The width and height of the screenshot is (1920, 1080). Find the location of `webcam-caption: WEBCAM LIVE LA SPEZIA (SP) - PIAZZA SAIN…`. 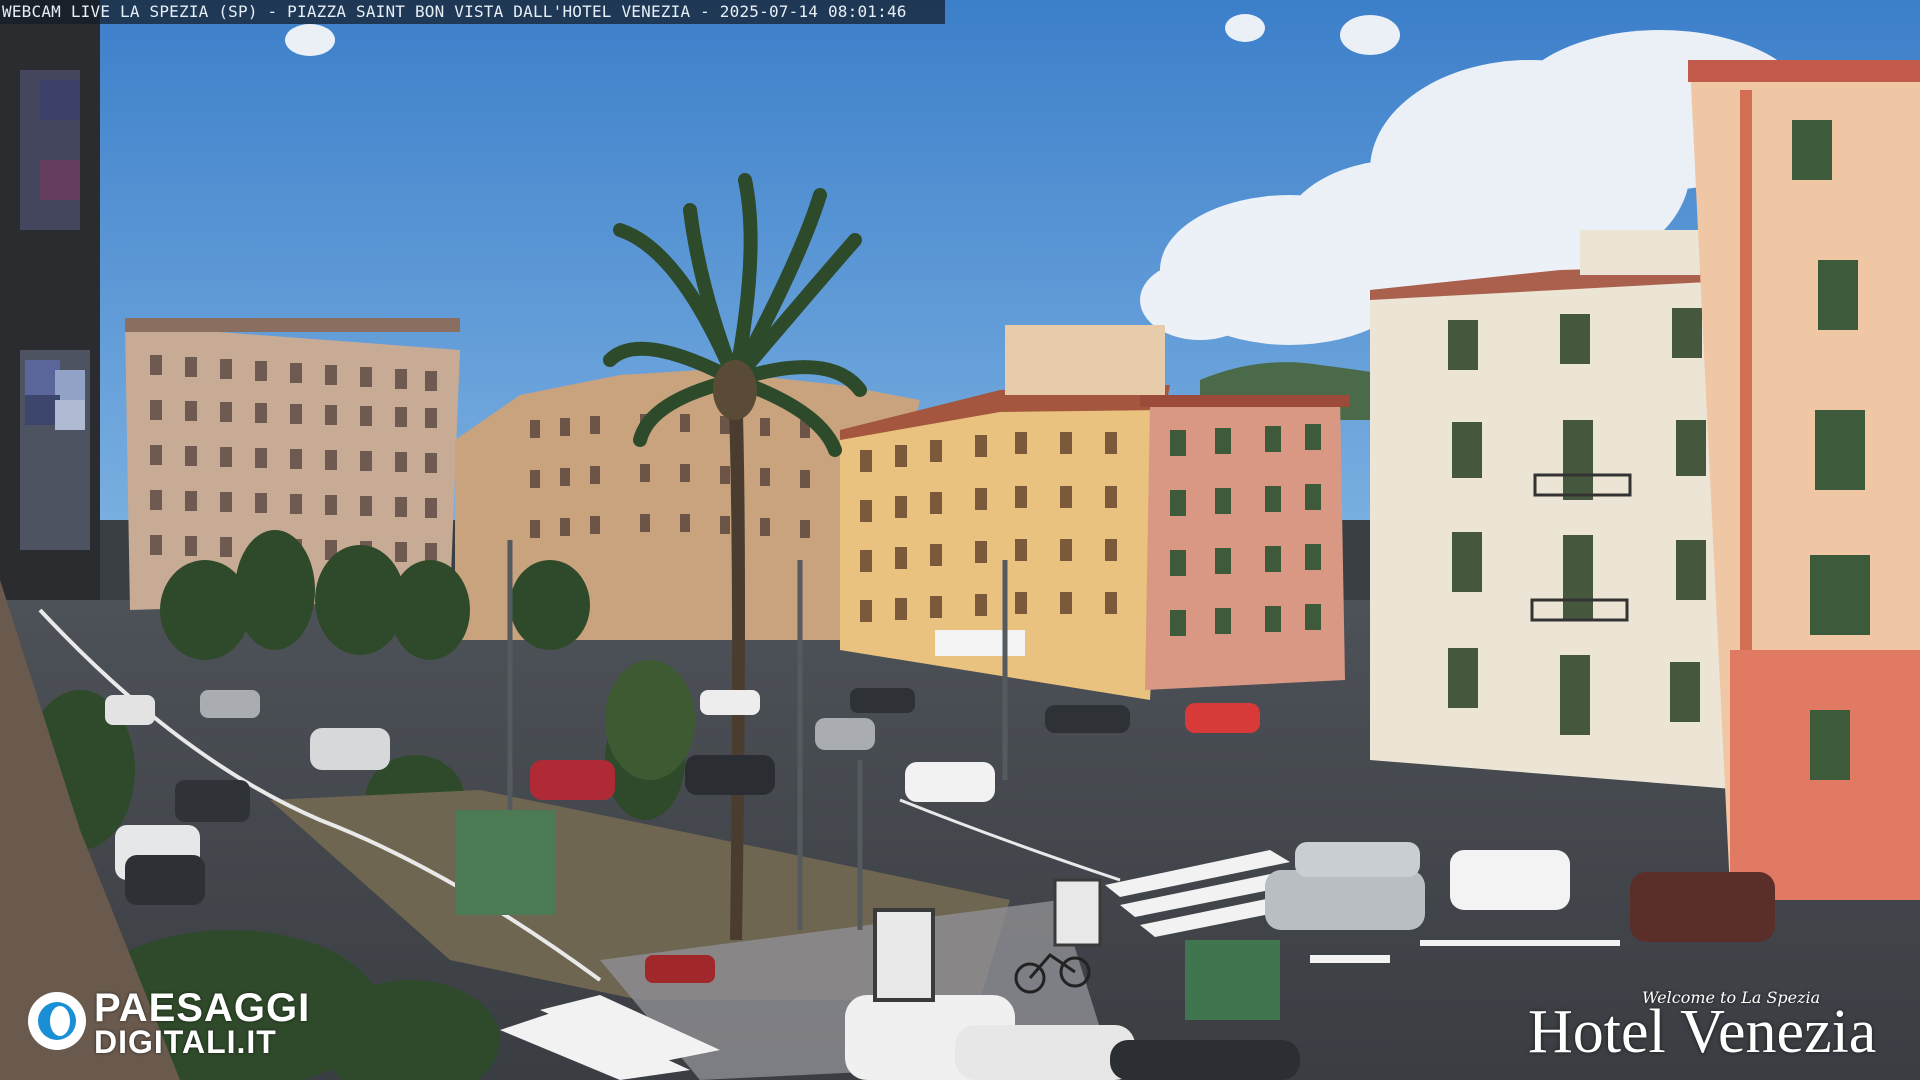

webcam-caption: WEBCAM LIVE LA SPEZIA (SP) - PIAZZA SAIN… is located at coordinates (472, 12).